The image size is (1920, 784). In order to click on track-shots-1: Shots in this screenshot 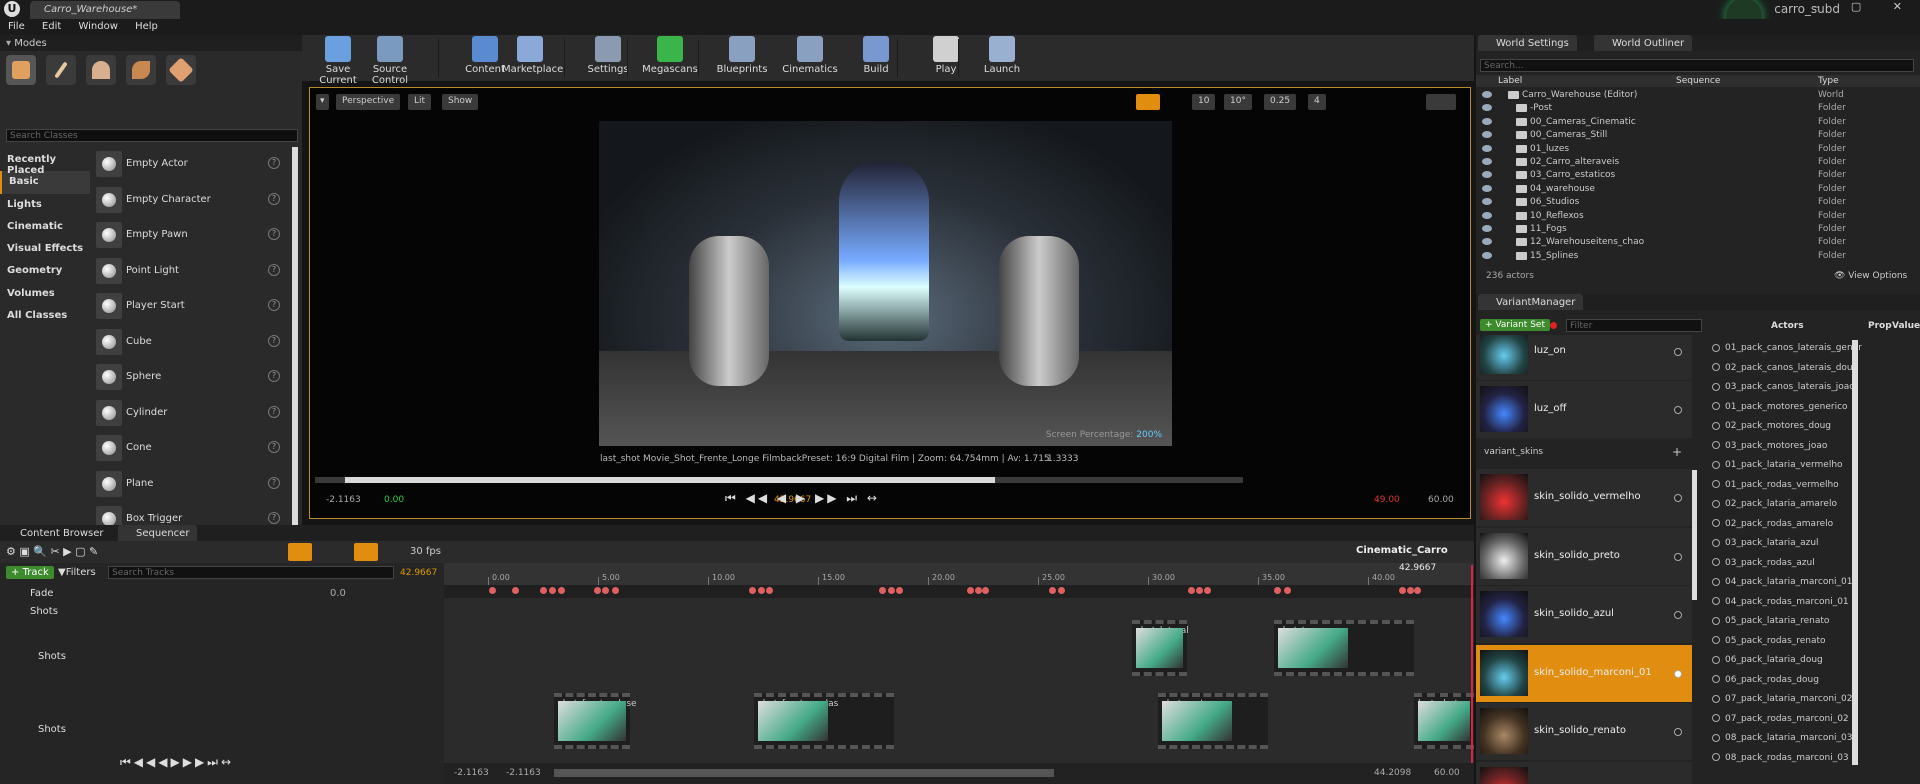, I will do `click(222, 656)`.